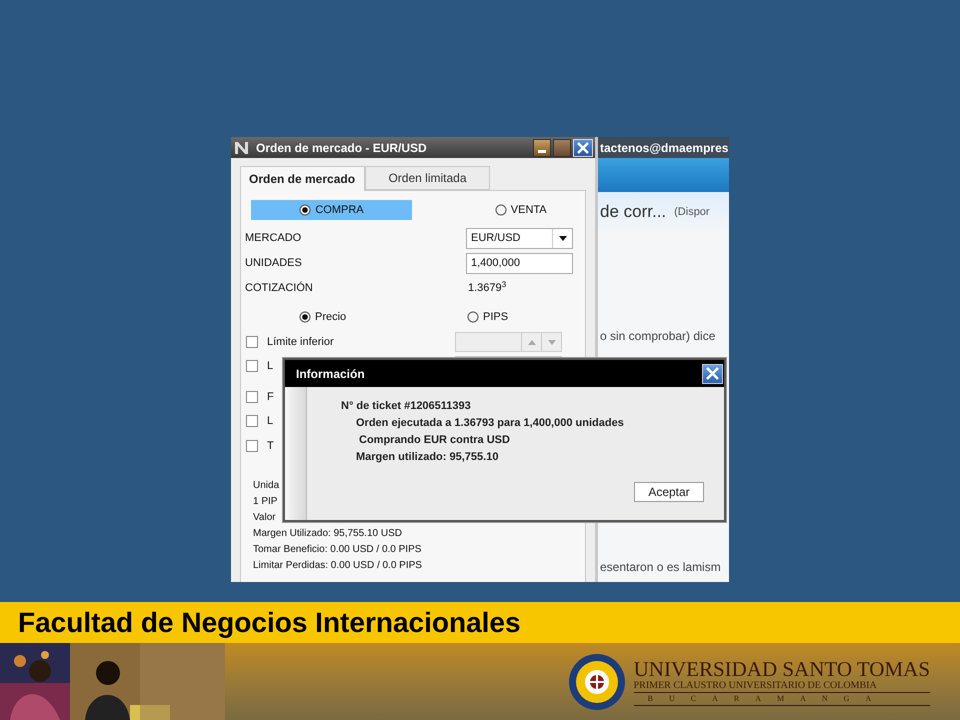 This screenshot has width=960, height=720. Describe the element at coordinates (331, 210) in the screenshot. I see `trade-option: COMPRA` at that location.